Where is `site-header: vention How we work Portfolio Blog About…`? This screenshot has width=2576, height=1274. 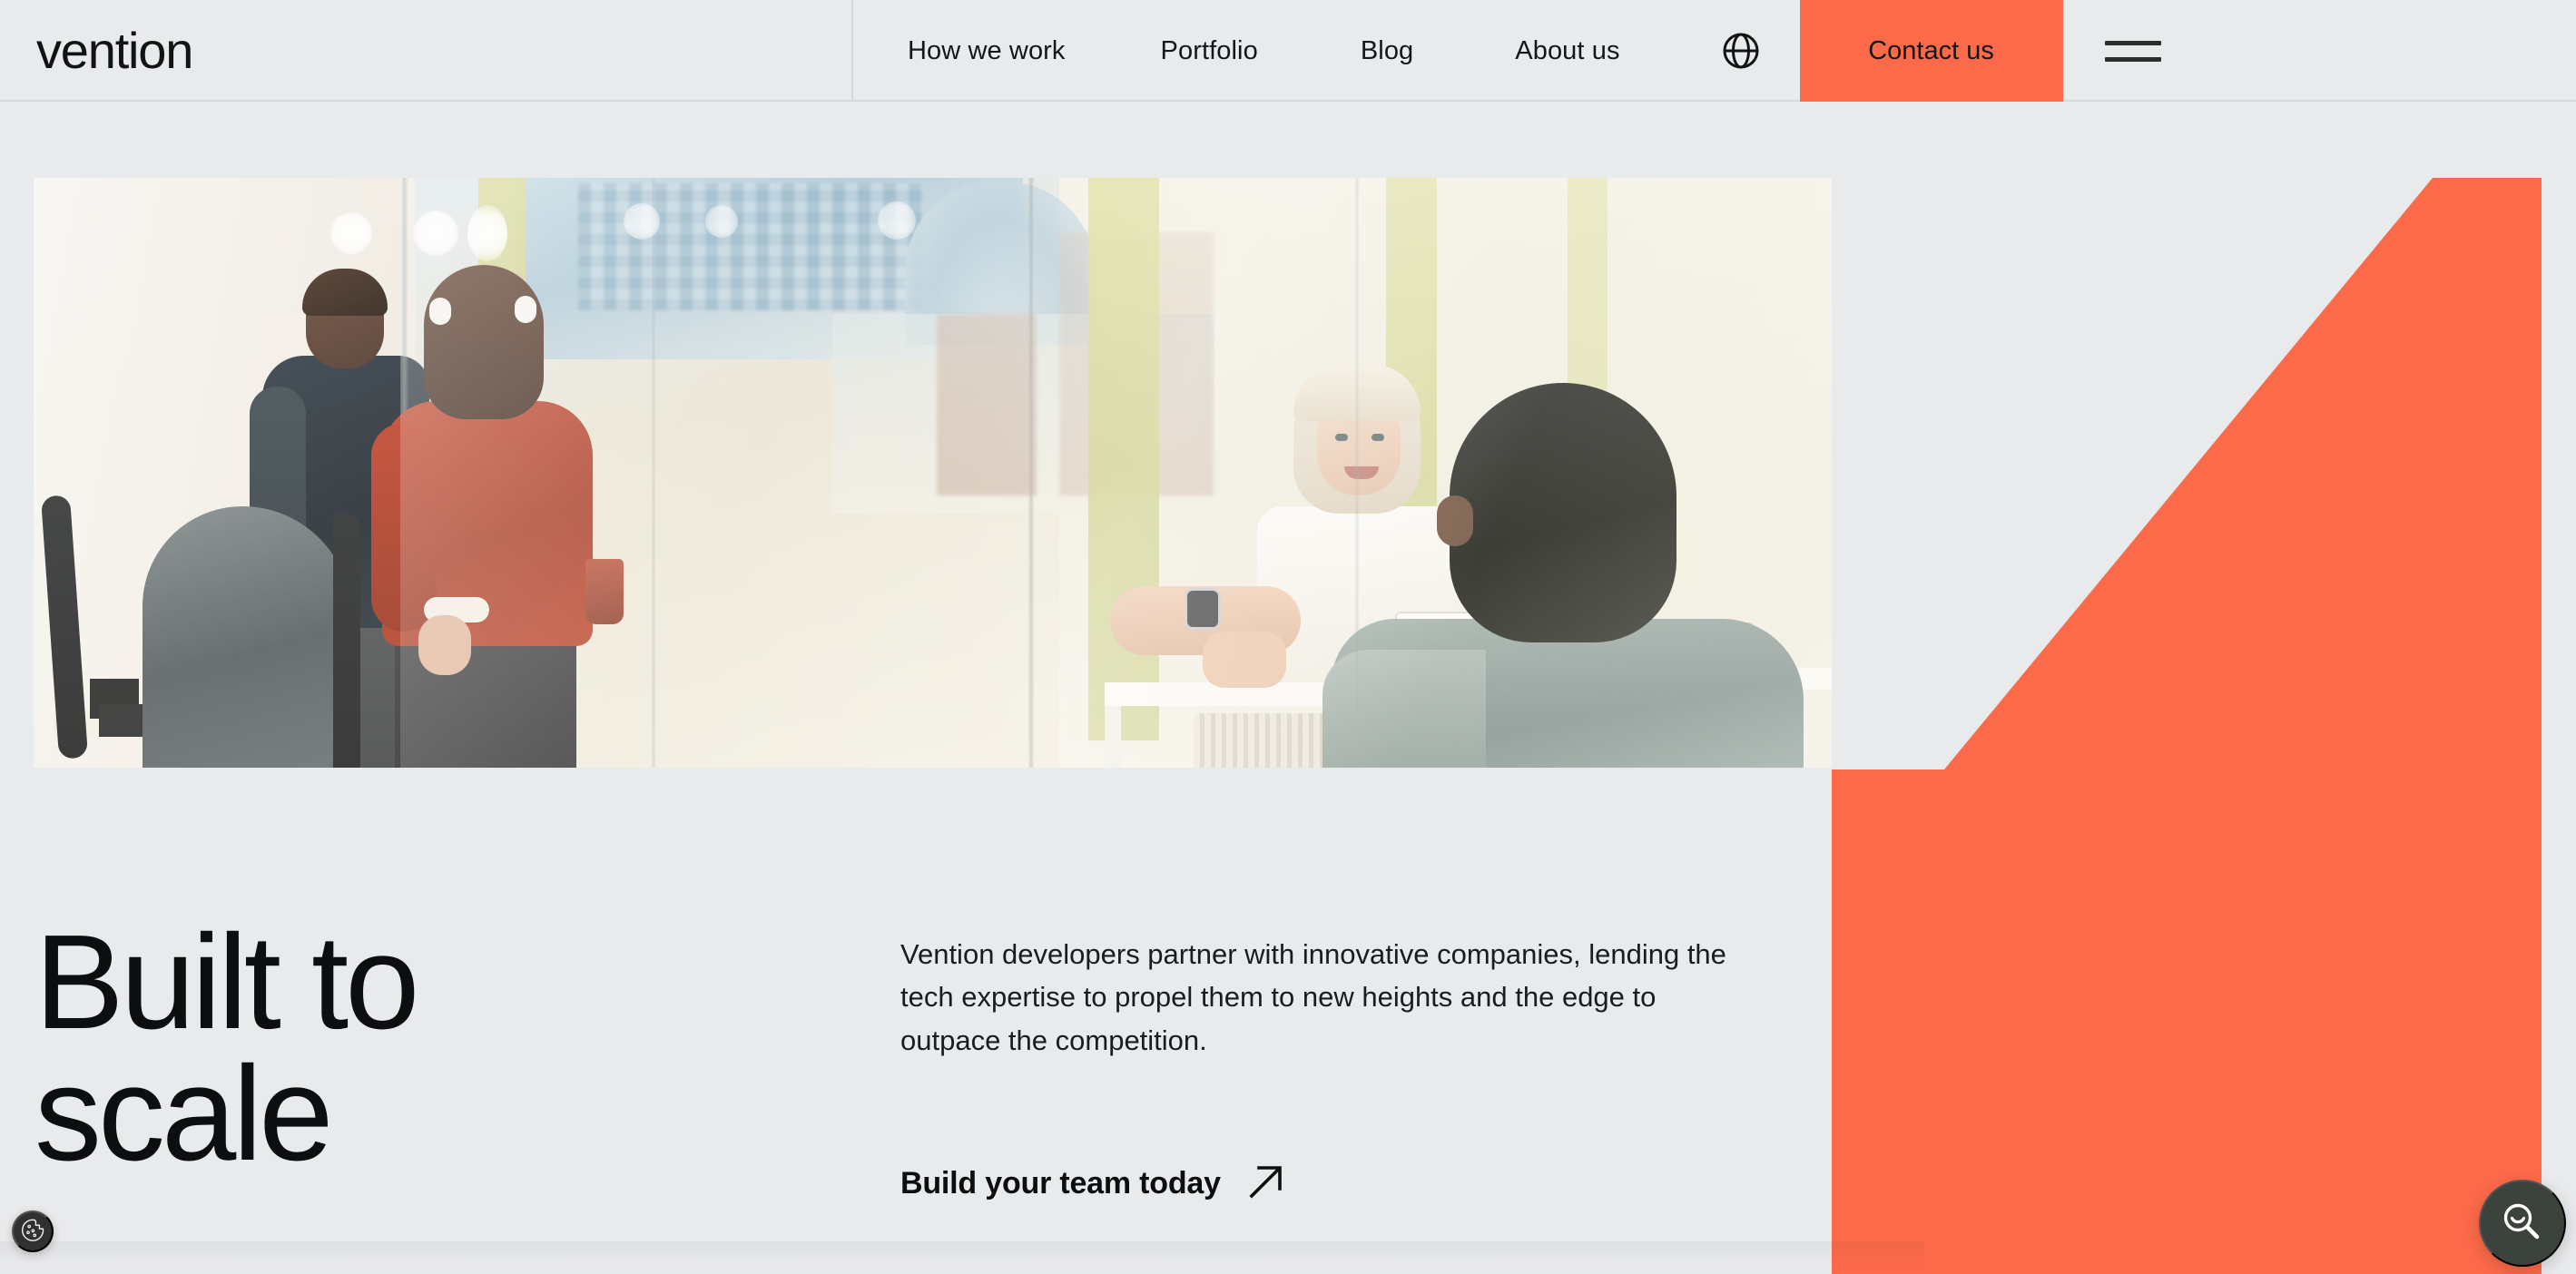
site-header: vention How we work Portfolio Blog About… is located at coordinates (1288, 51).